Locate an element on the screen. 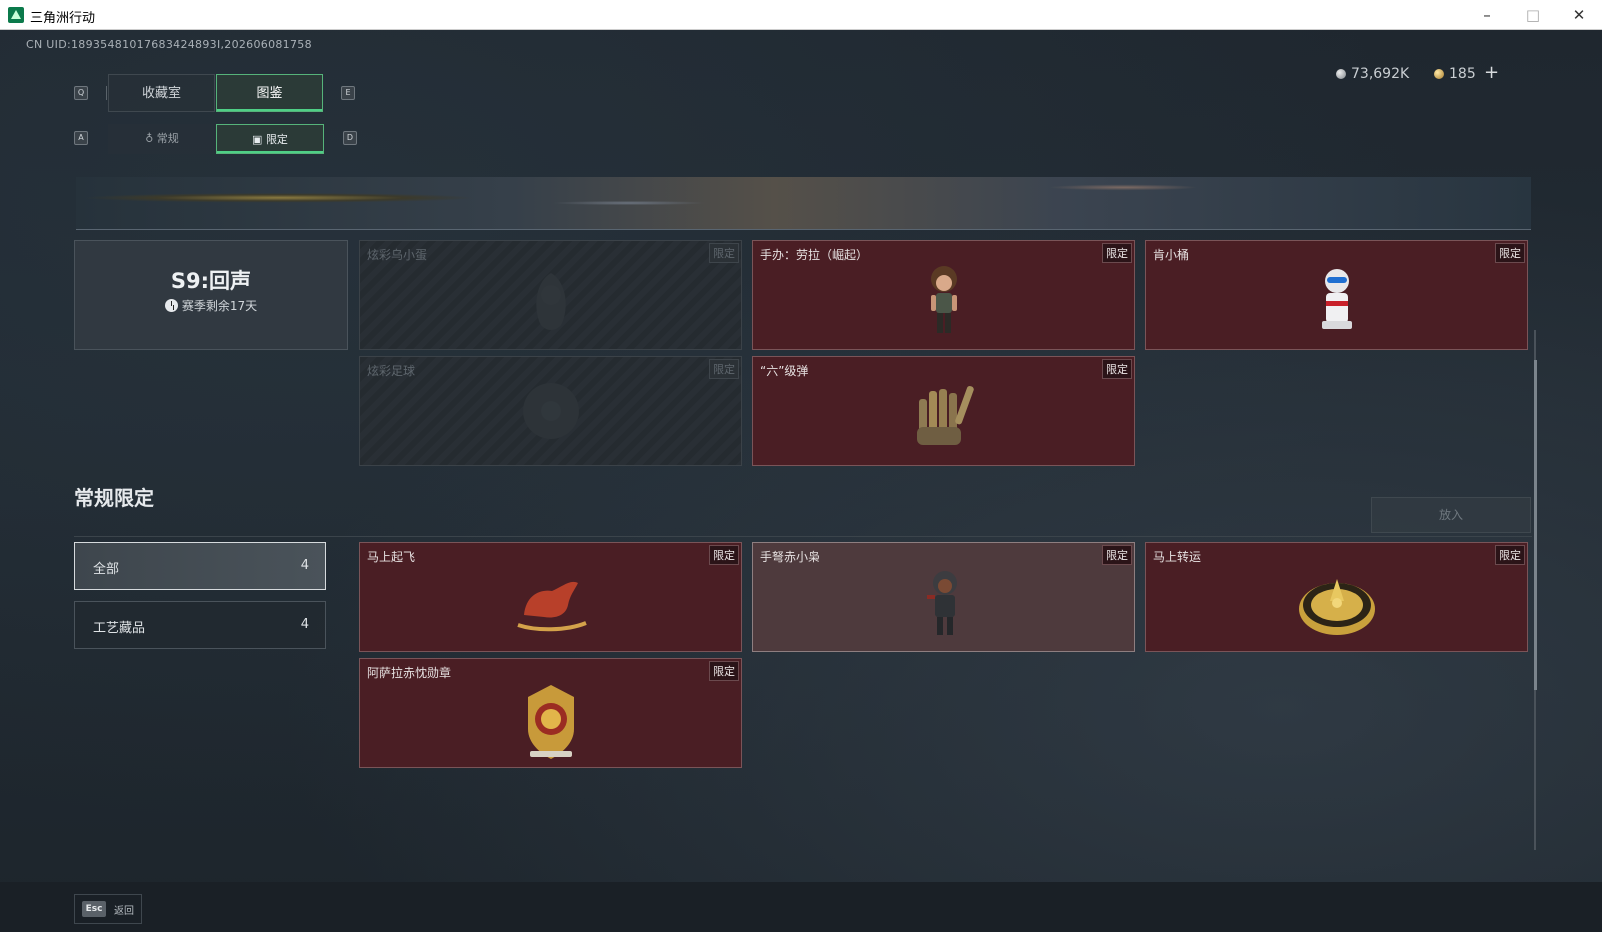  put-in-button: 放入 is located at coordinates (1451, 515).